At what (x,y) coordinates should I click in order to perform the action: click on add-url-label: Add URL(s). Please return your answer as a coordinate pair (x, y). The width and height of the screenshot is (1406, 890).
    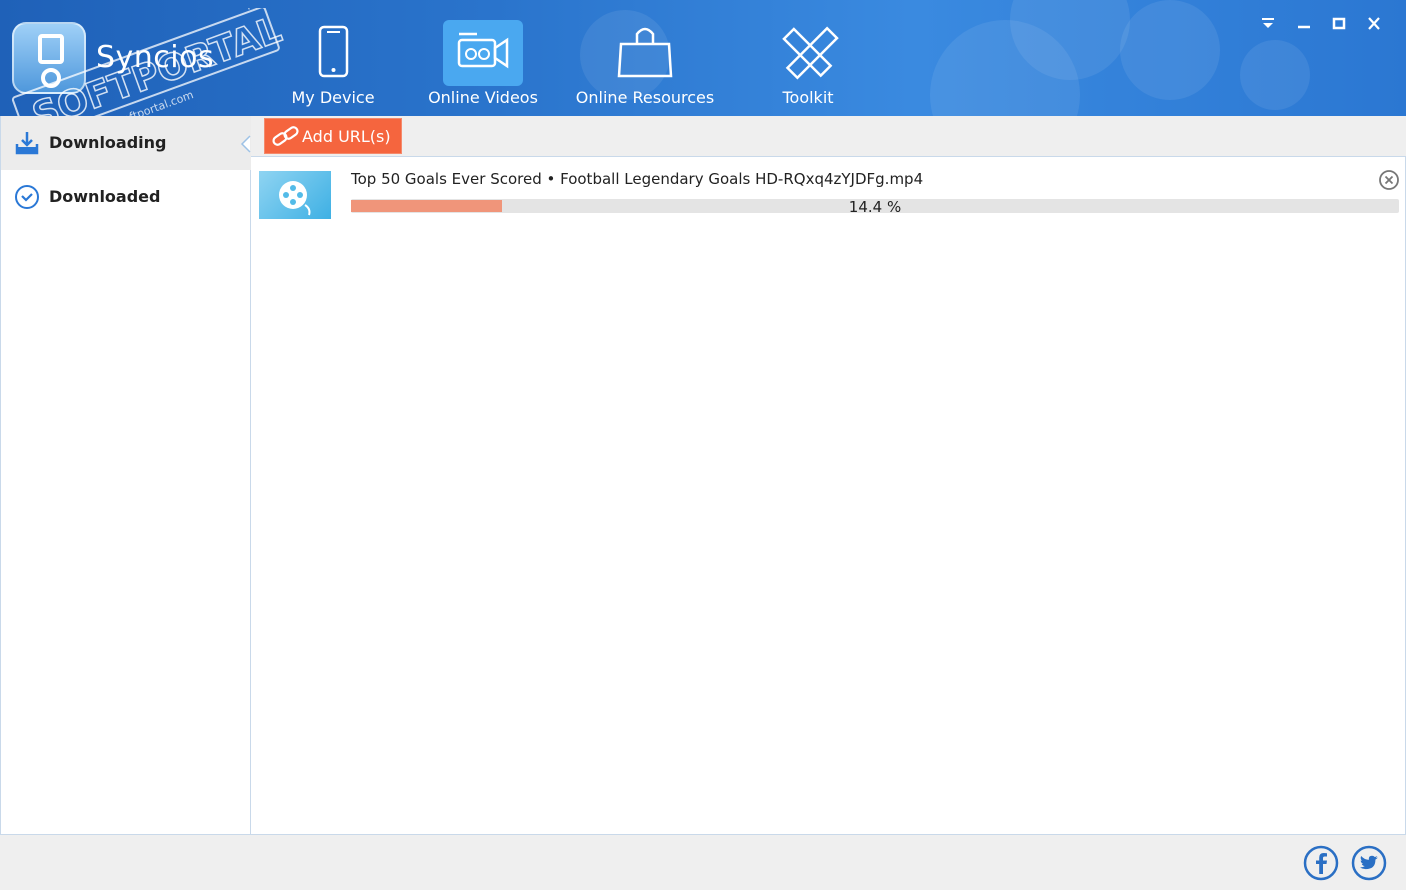
    Looking at the image, I should click on (346, 136).